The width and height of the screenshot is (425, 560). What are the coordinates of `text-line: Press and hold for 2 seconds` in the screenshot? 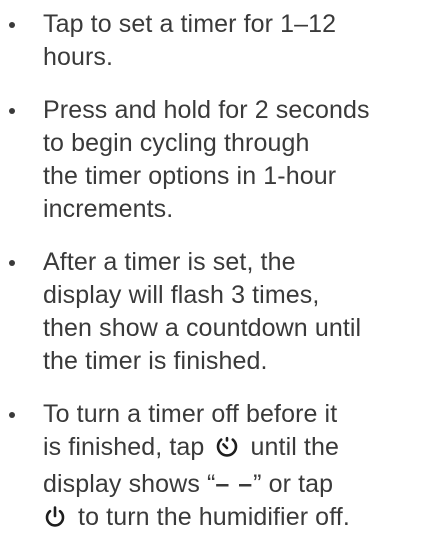 It's located at (206, 110).